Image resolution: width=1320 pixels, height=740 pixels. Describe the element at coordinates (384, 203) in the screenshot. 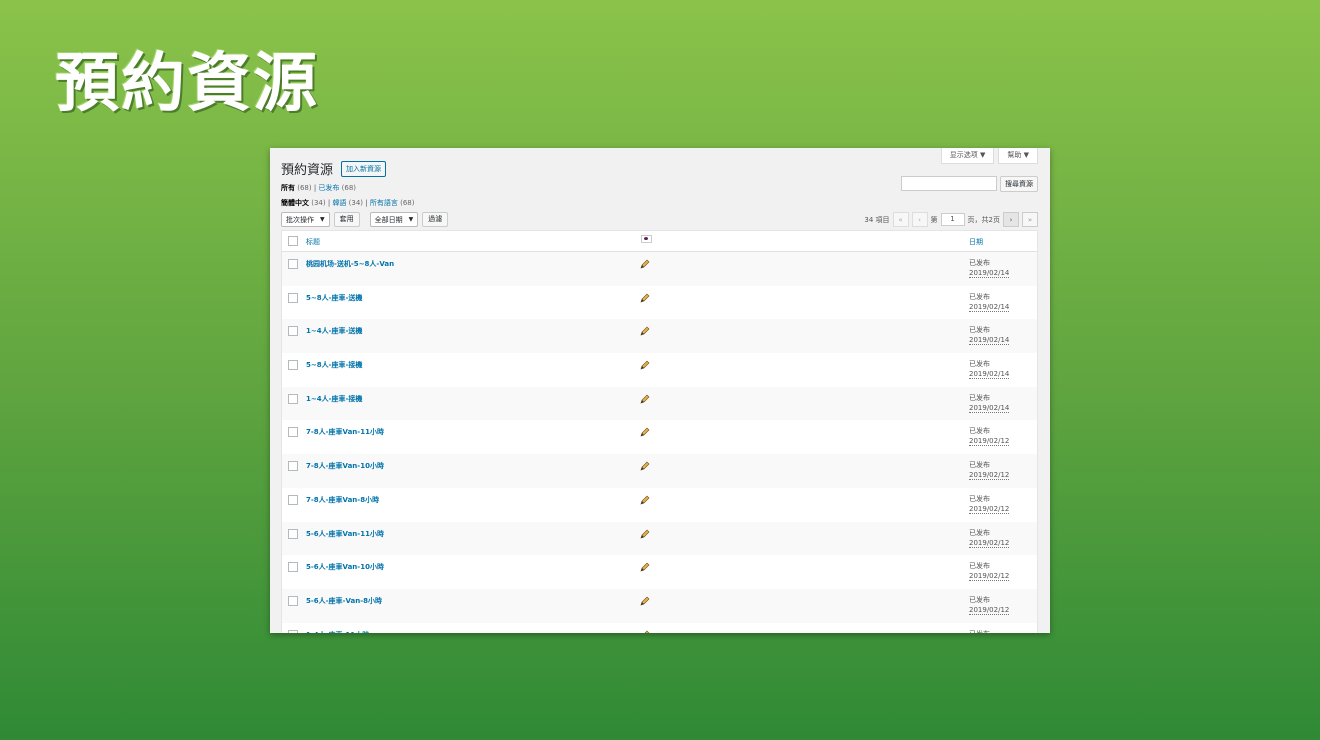

I see `filter-lang-all: 所有語言` at that location.